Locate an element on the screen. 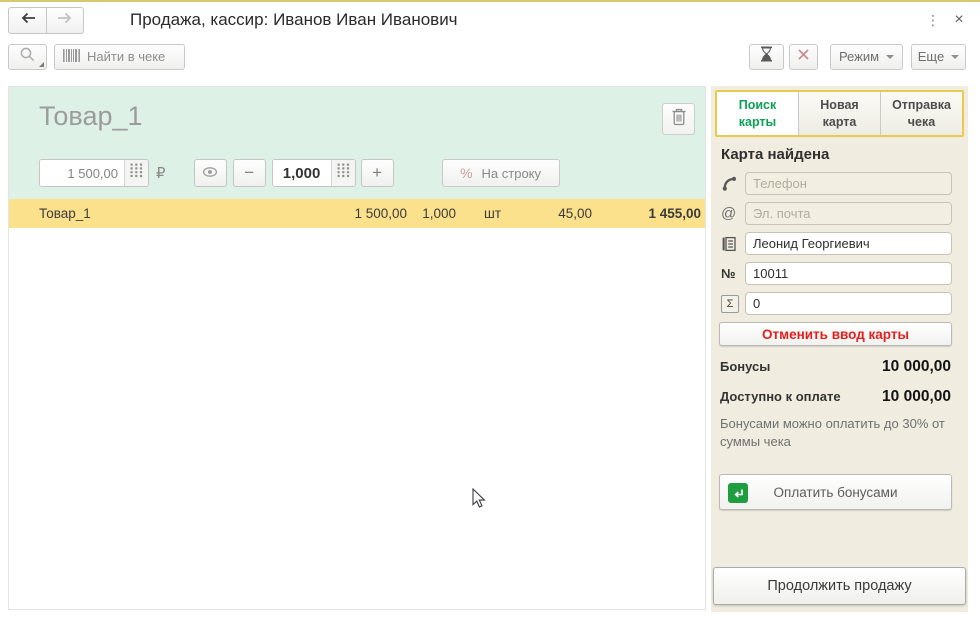 The image size is (980, 622). tab-send-receipt: Отправка чека is located at coordinates (921, 113).